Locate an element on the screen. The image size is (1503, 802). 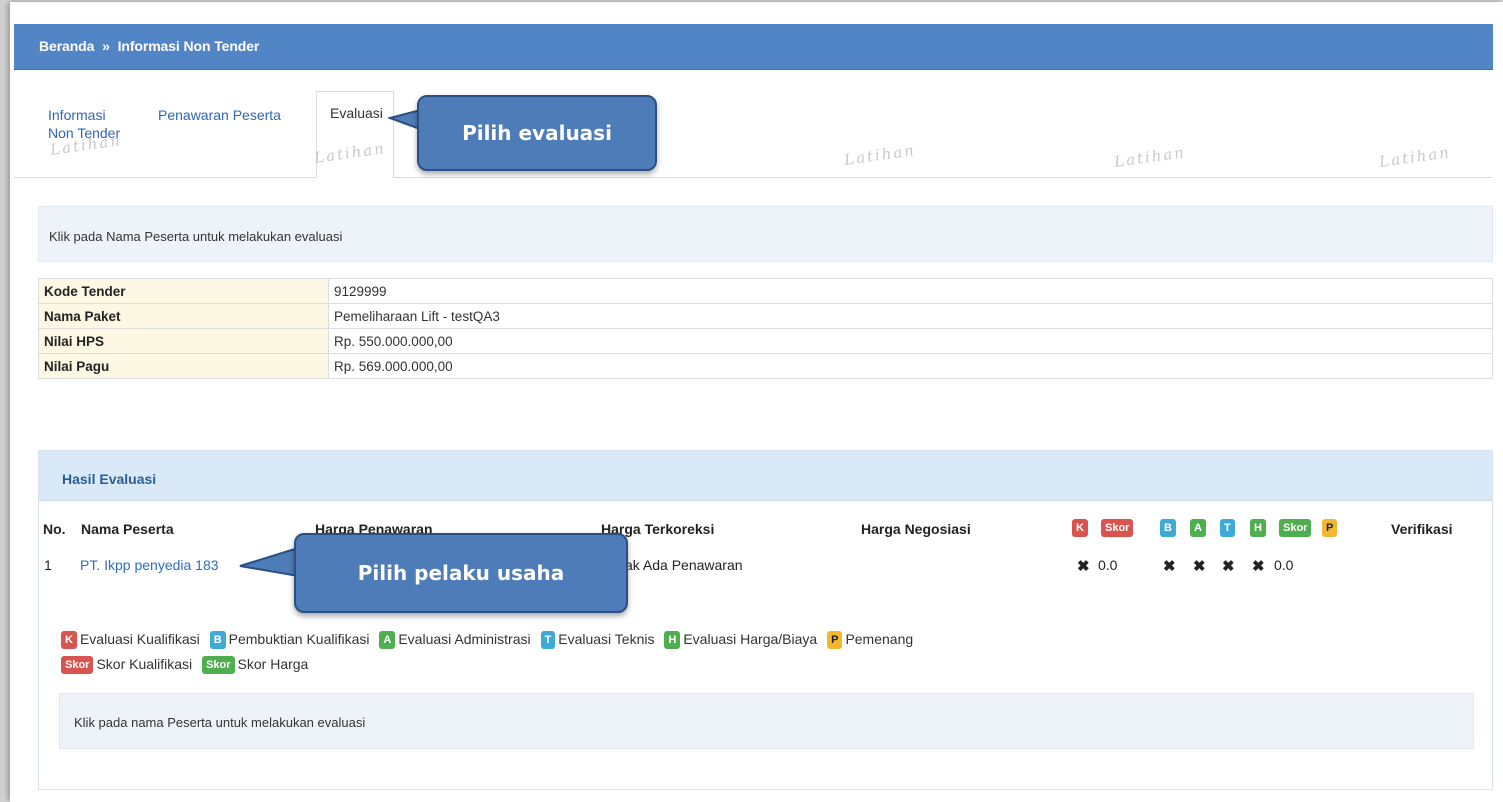
legend-label: Evaluasi Teknis is located at coordinates (606, 639).